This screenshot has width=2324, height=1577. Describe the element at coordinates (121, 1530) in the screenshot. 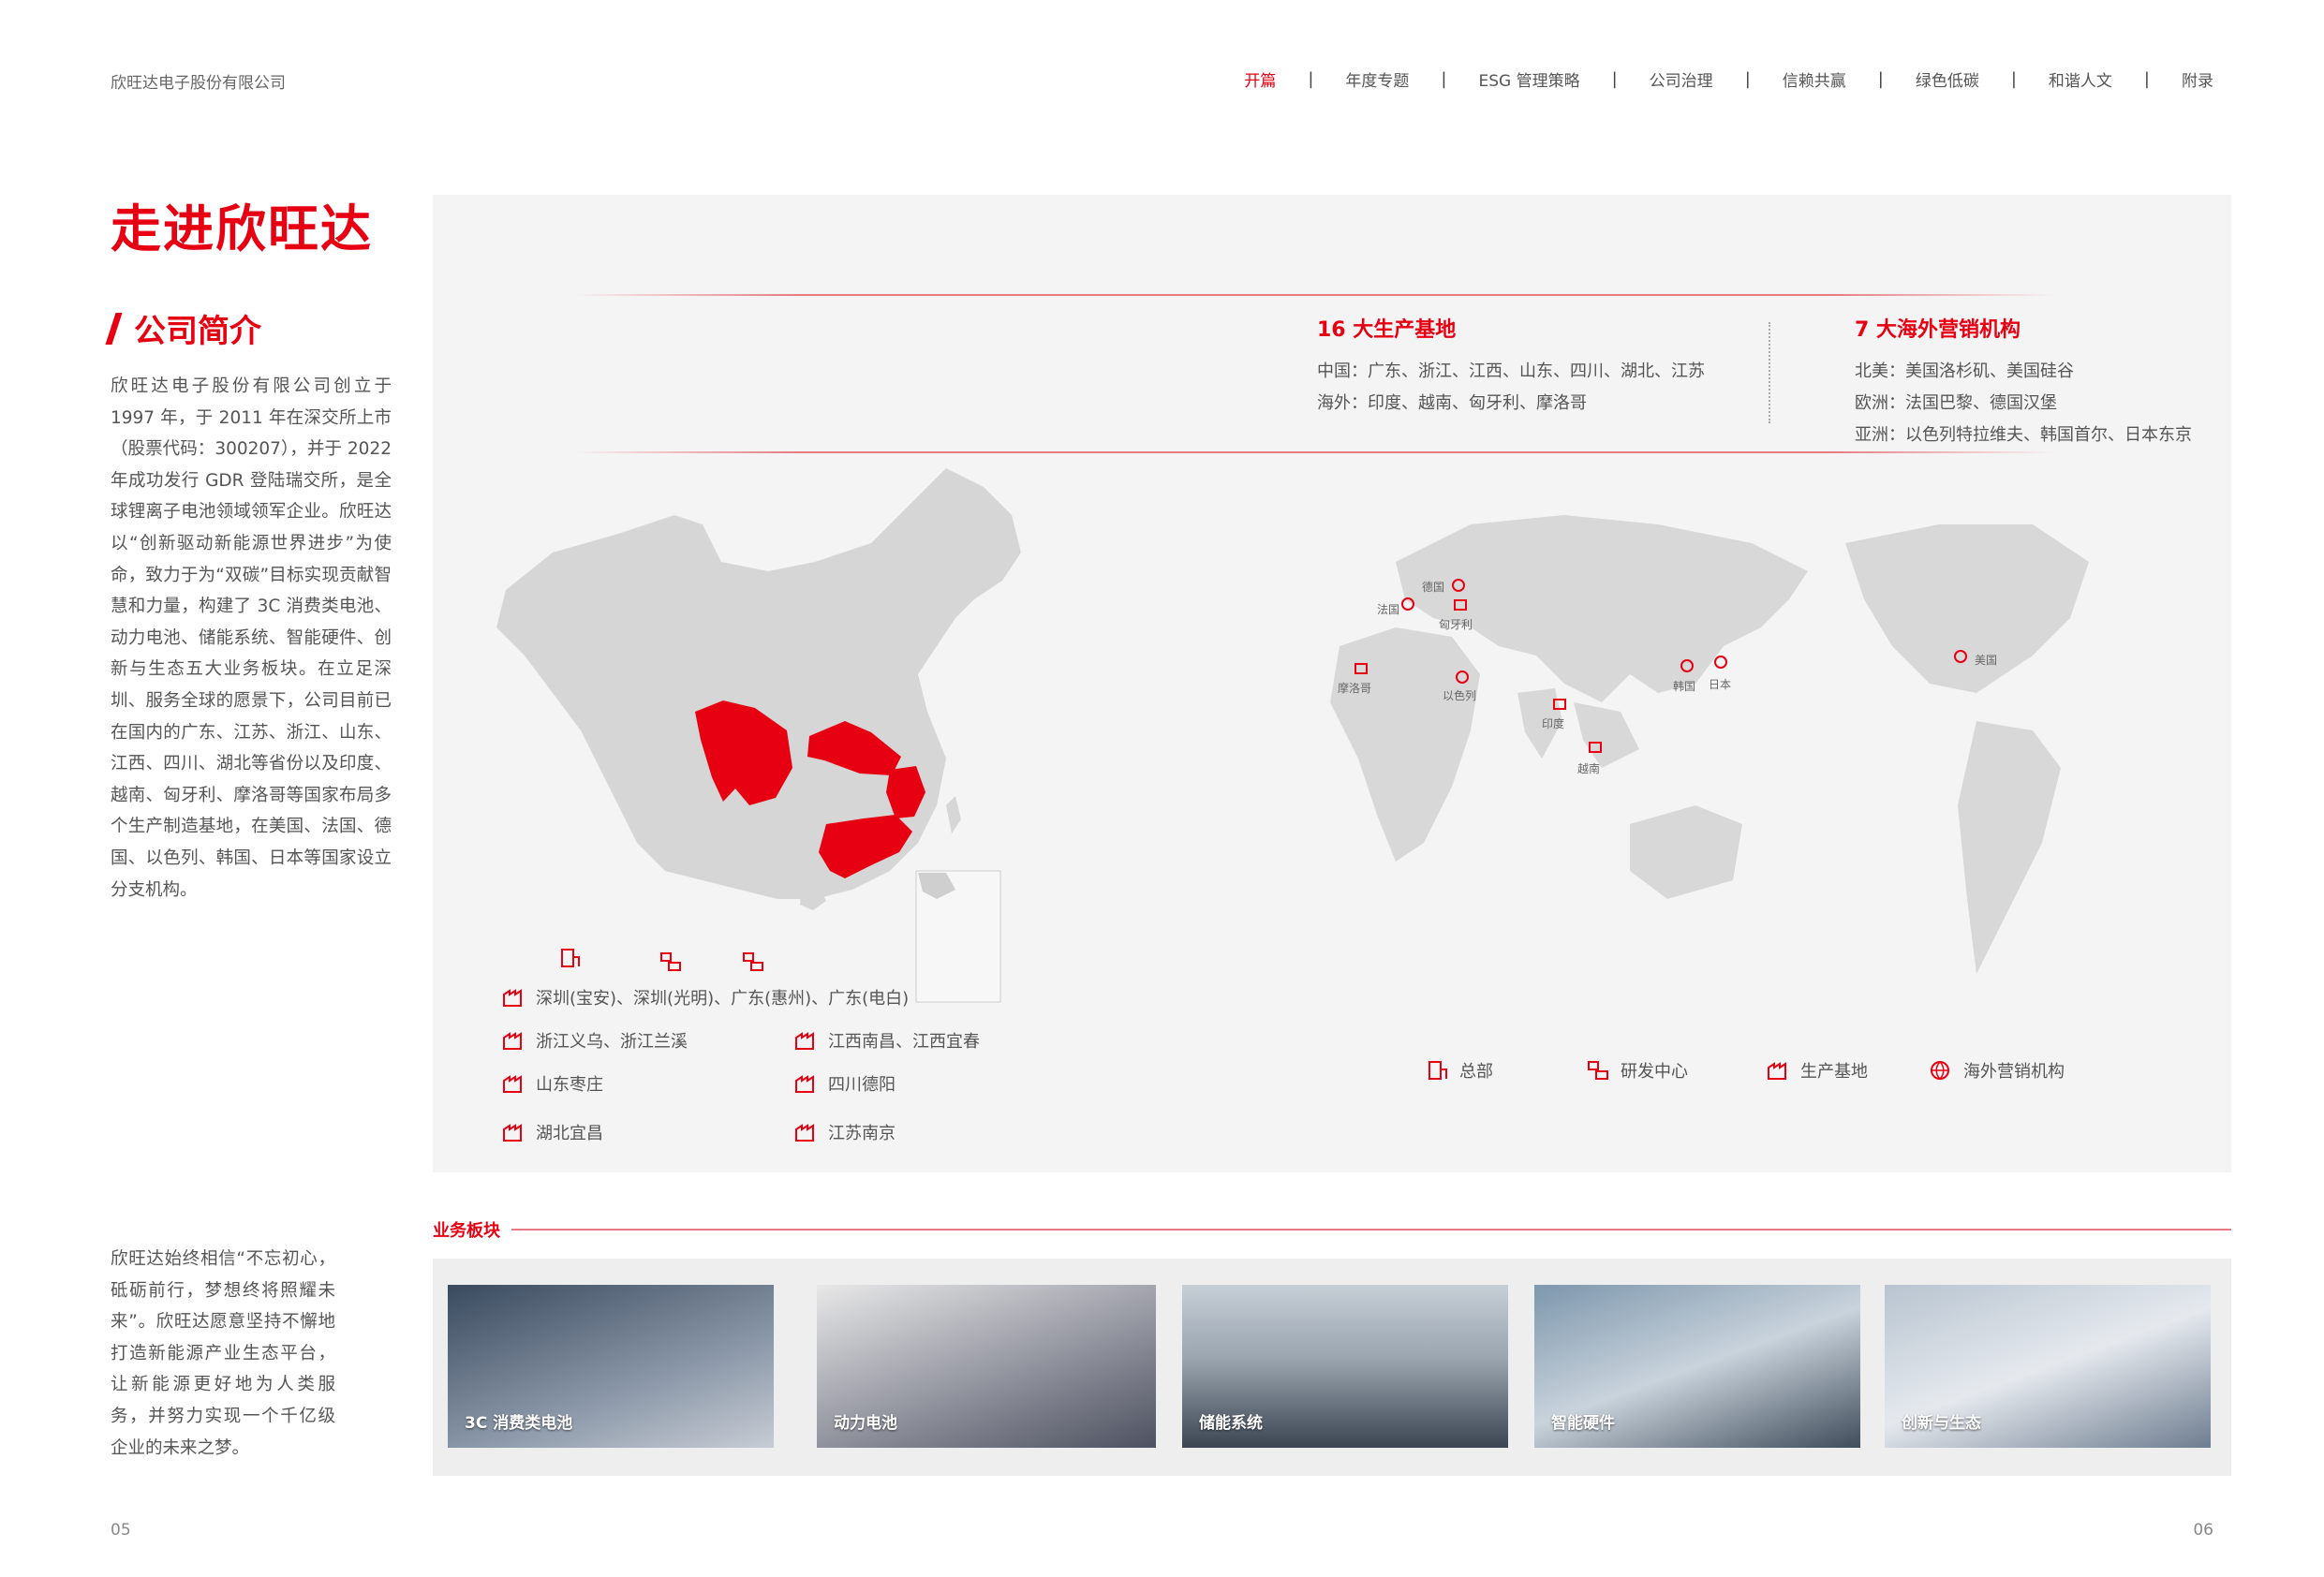

I see `page-number-left: 05` at that location.